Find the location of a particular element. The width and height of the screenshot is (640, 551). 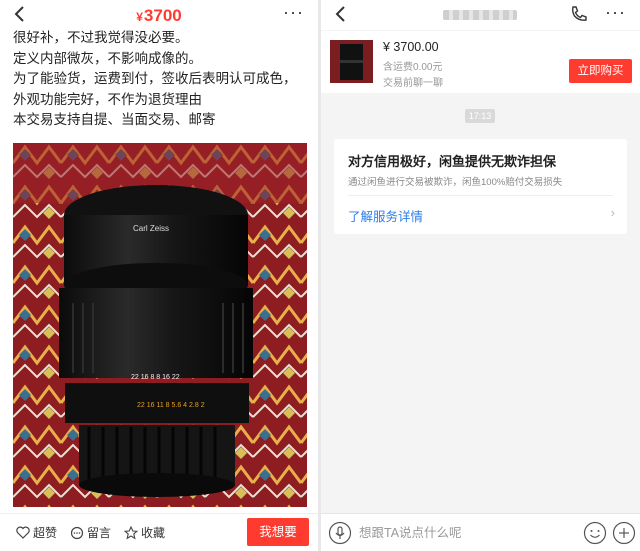

item-thumbnail is located at coordinates (351, 61).